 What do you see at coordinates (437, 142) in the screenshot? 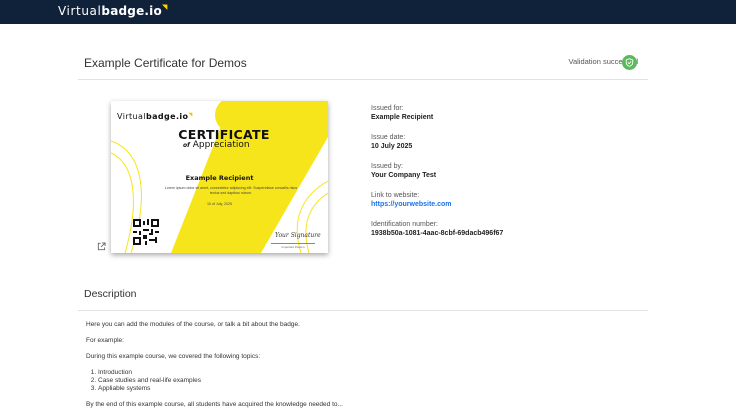
I see `issue-date: Issue date: 10 July 2025` at bounding box center [437, 142].